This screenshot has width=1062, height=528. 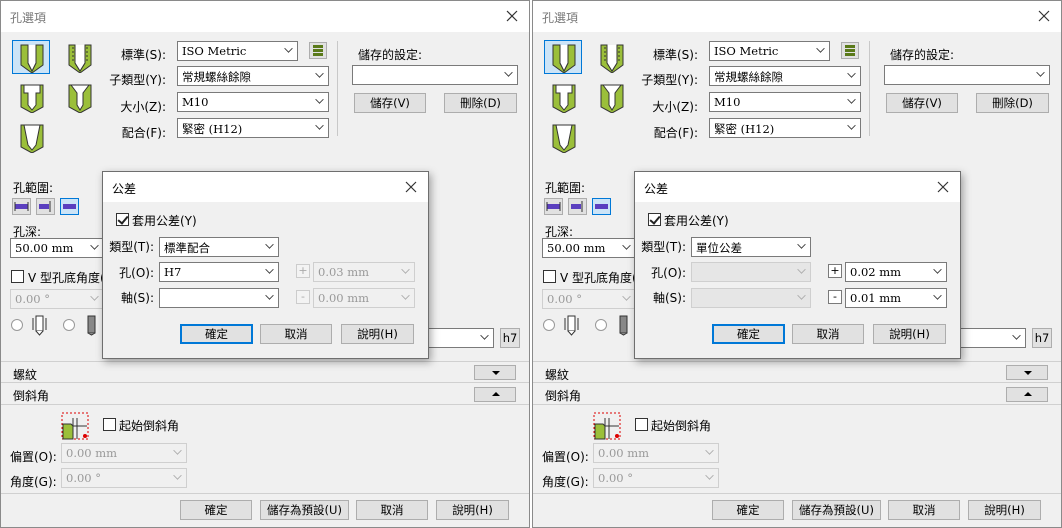 What do you see at coordinates (896, 272) in the screenshot?
I see `upper-tolerance-input: 0.02 mm` at bounding box center [896, 272].